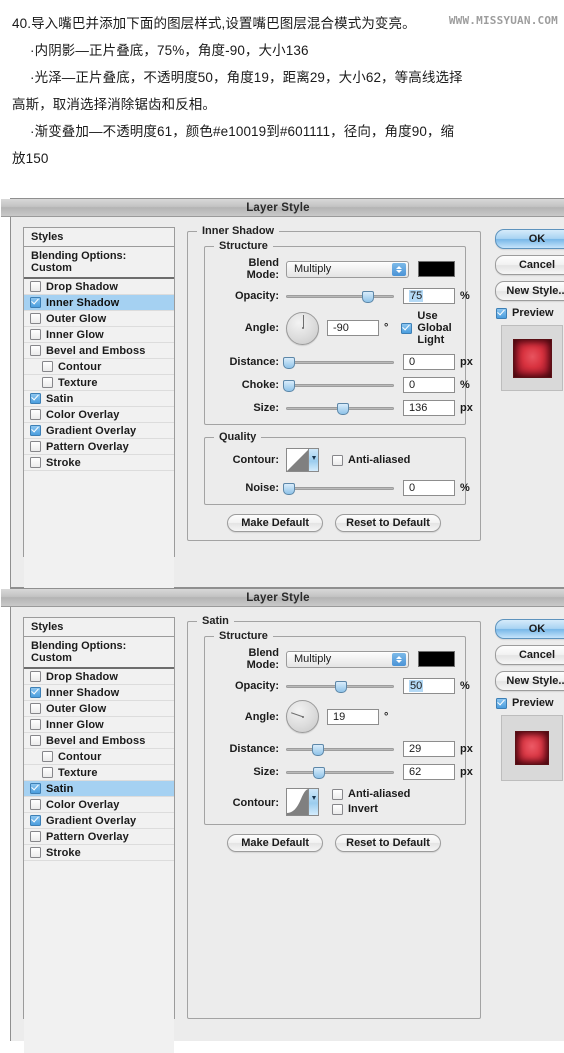 Image resolution: width=564 pixels, height=1053 pixels. Describe the element at coordinates (429, 771) in the screenshot. I see `size-input: 62` at that location.